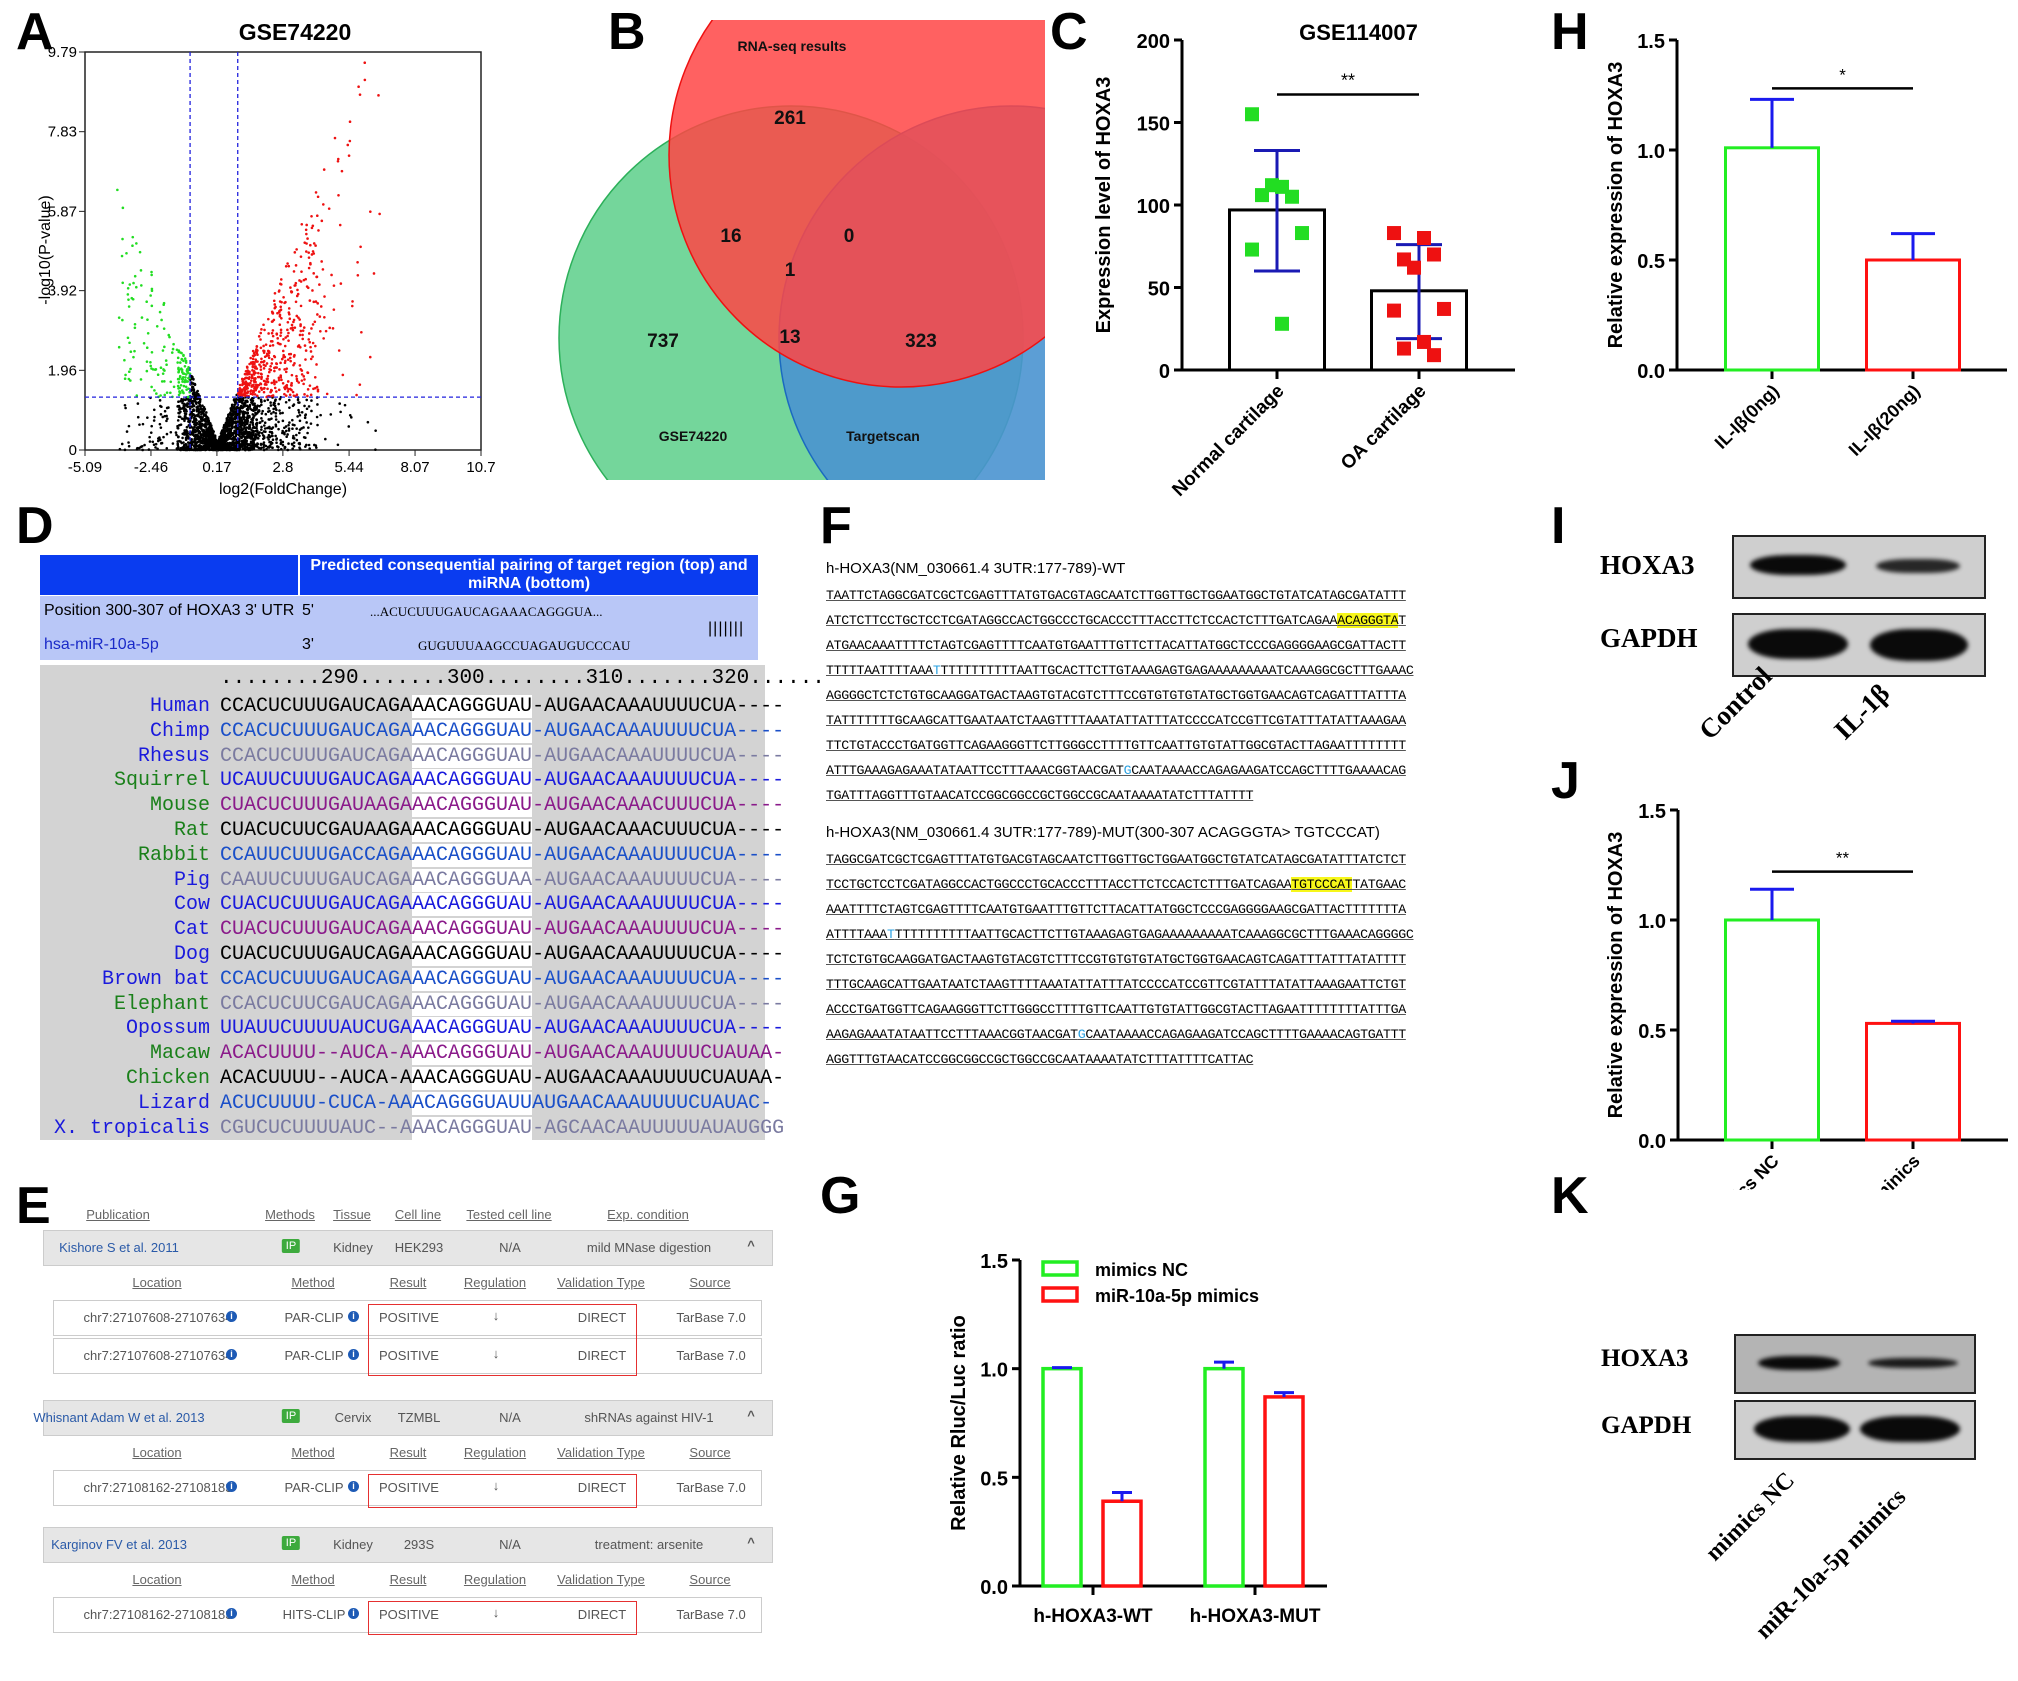  I want to click on category-label: h-HOXA3-WT, so click(1093, 1616).